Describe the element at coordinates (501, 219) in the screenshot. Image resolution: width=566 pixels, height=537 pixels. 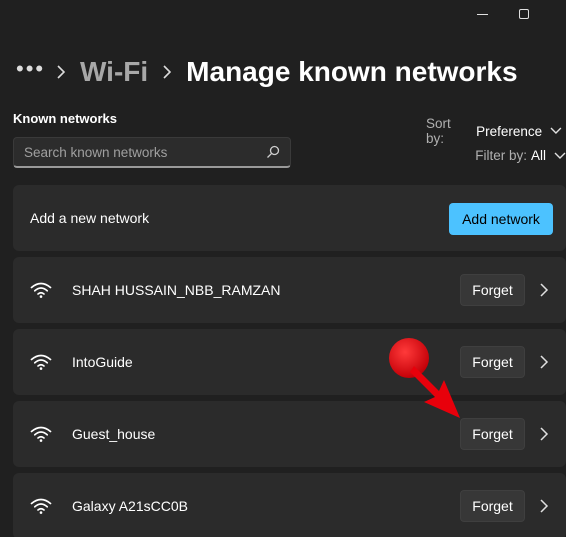
I see `add-network-button: Add network` at that location.